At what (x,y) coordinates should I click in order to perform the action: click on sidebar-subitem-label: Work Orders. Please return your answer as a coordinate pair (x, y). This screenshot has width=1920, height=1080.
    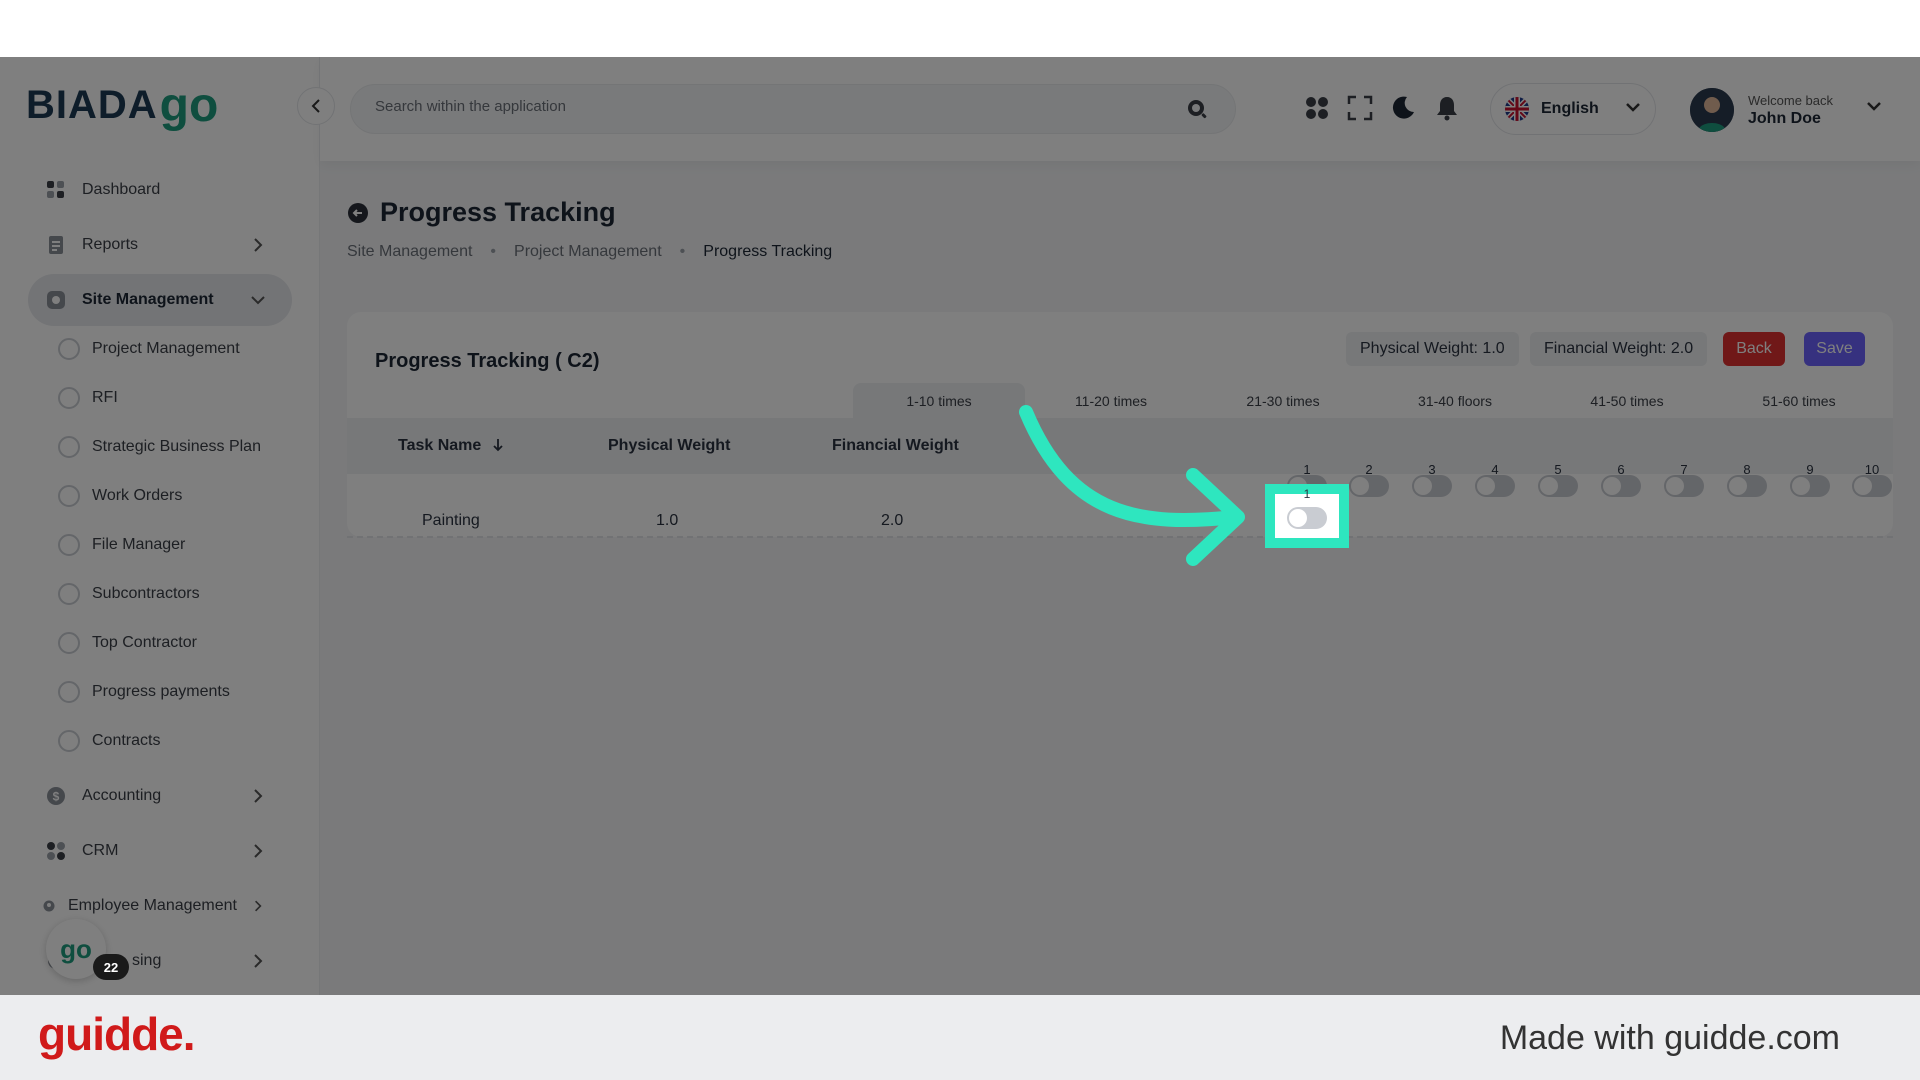
    Looking at the image, I should click on (137, 495).